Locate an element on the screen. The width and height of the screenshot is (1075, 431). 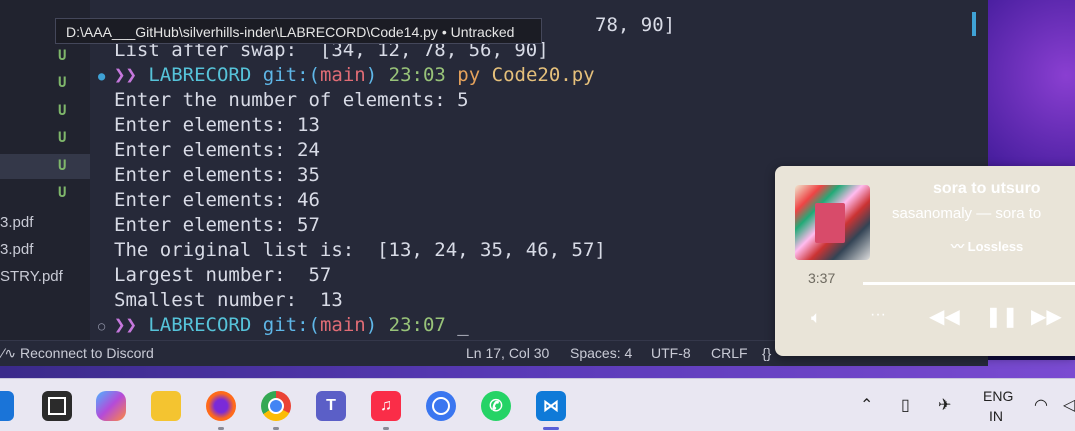
terminal-line: Enter elements: 57 is located at coordinates (217, 225).